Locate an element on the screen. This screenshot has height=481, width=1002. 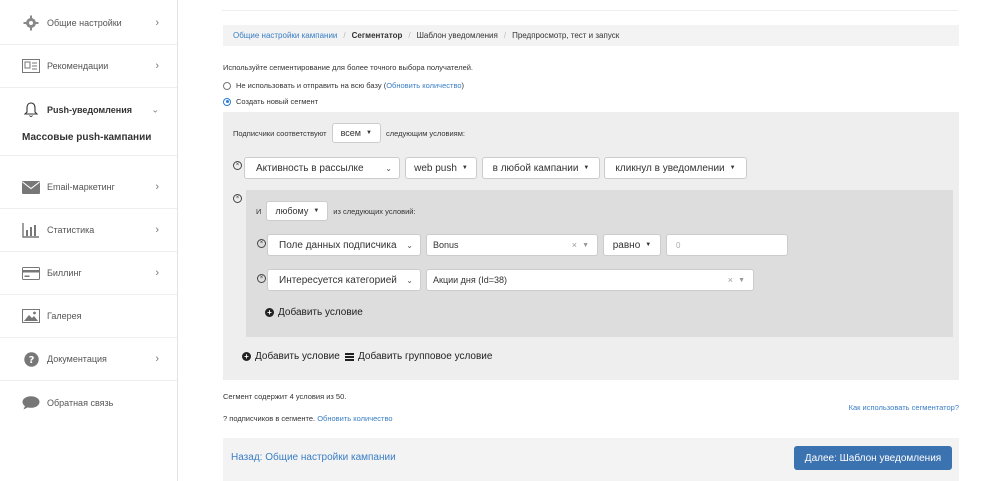
sidebar-item-label: Push-уведомления is located at coordinates (89, 109).